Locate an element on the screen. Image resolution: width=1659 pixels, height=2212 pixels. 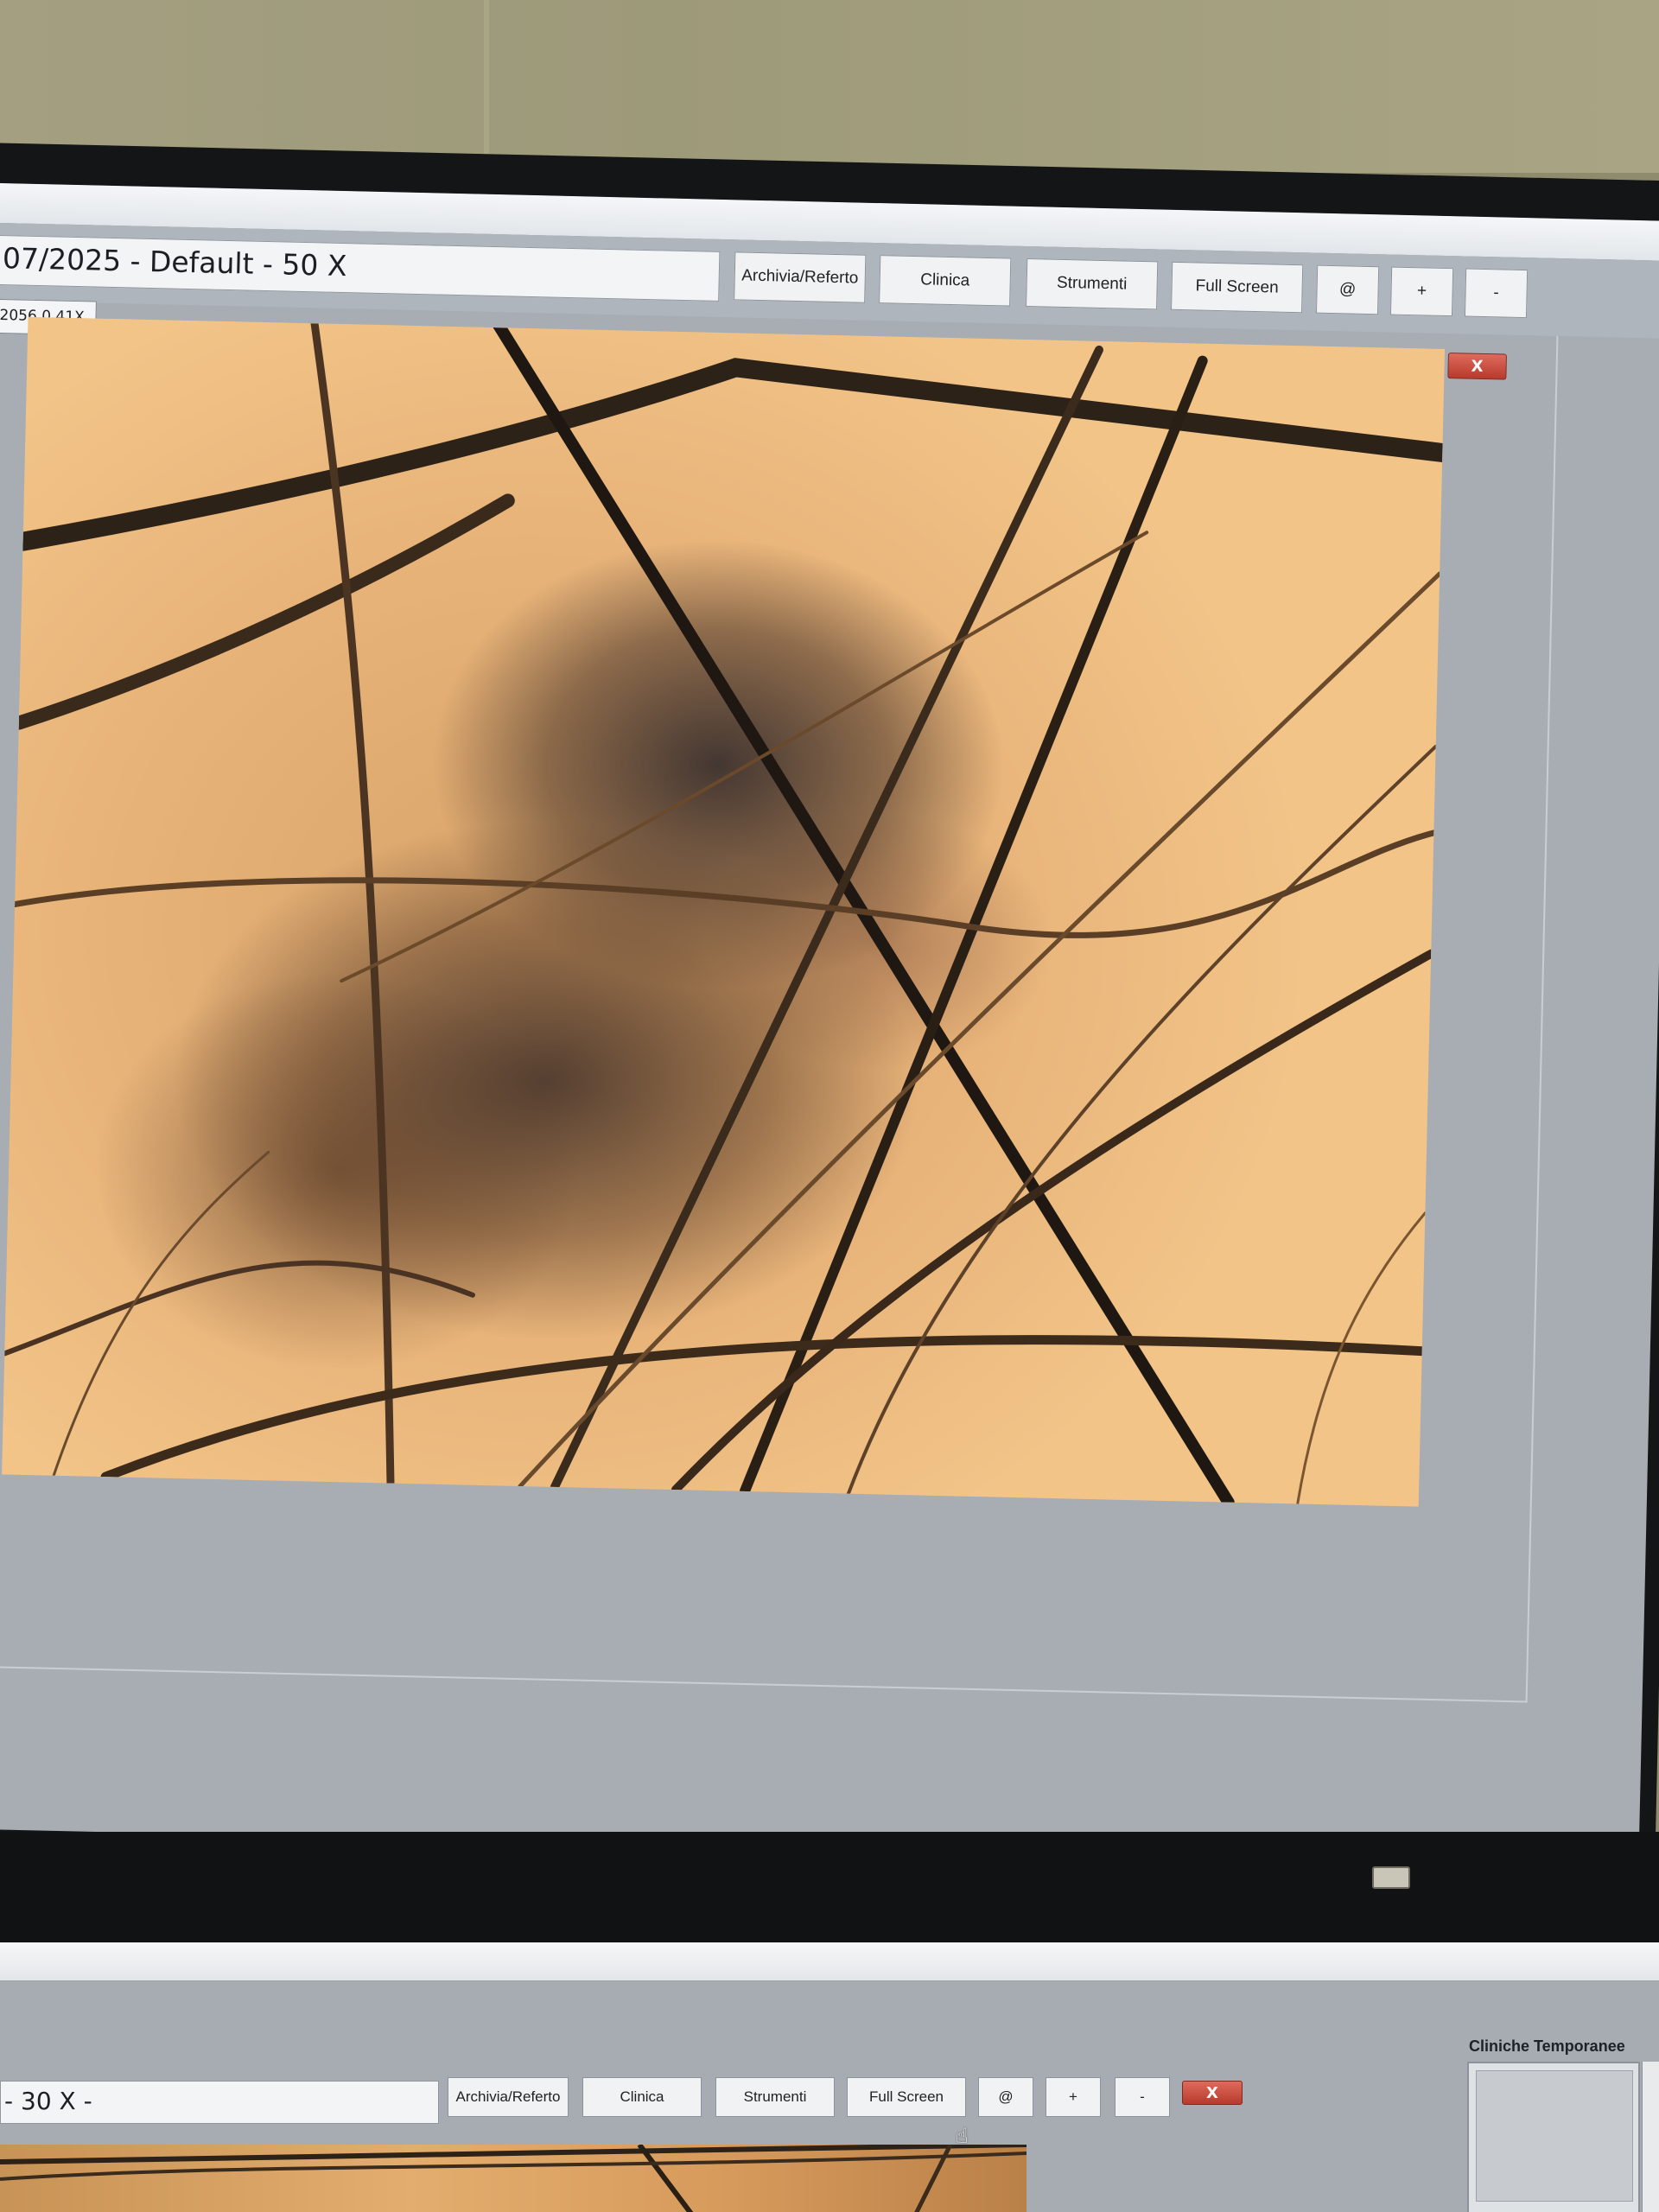
background-wall is located at coordinates (829, 86).